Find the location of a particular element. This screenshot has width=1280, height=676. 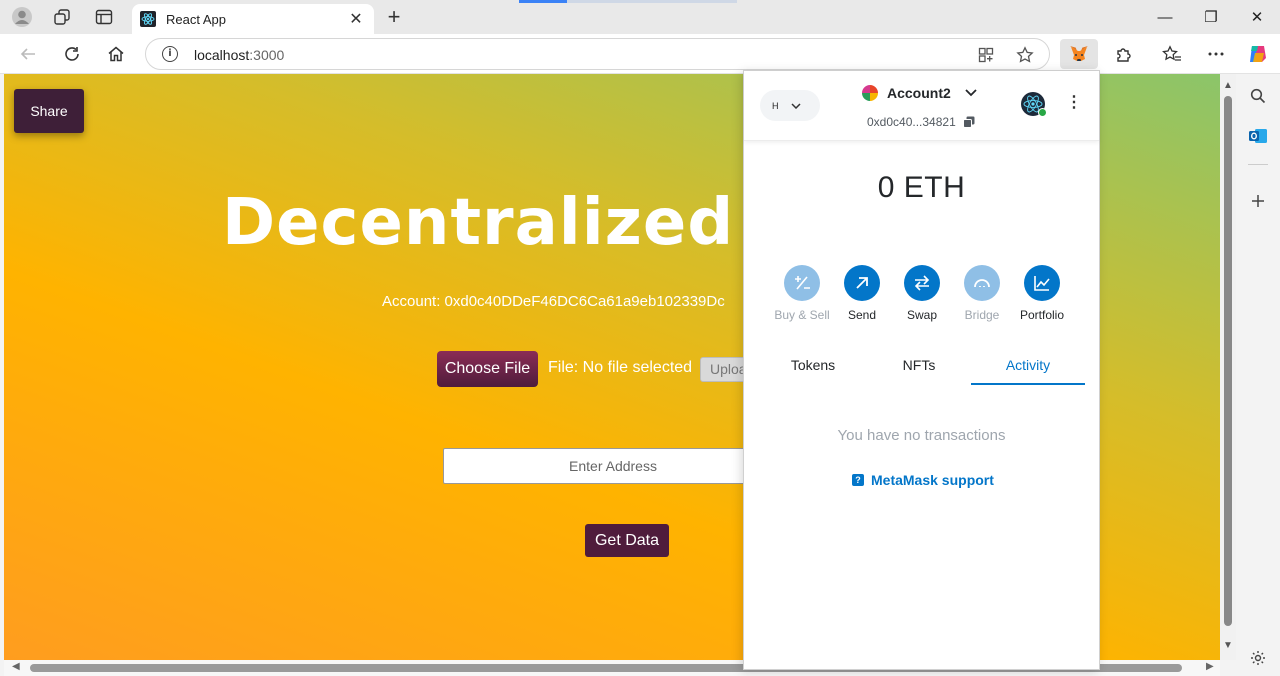

account-selector: Account2 is located at coordinates (919, 93).